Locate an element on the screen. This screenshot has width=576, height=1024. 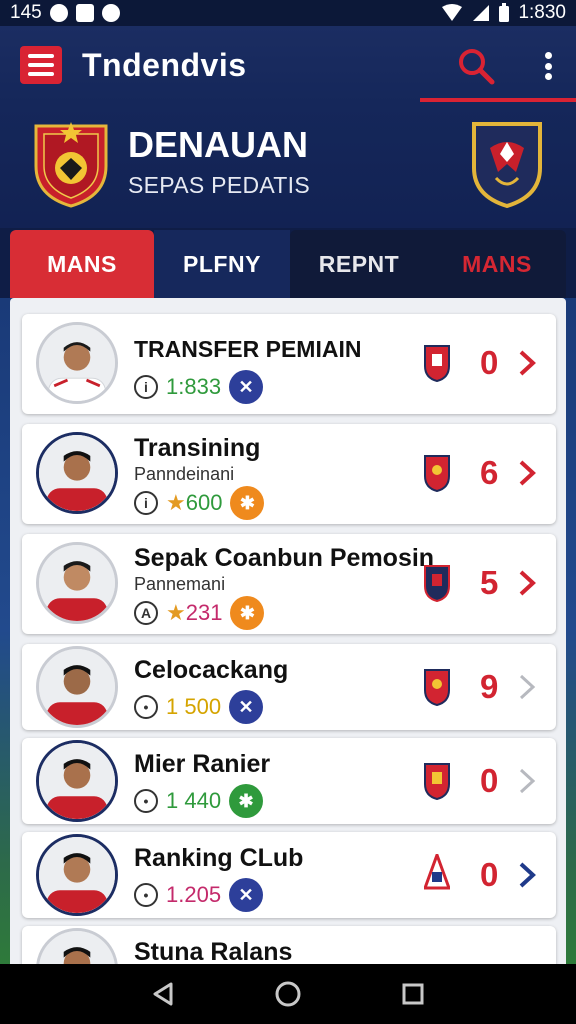
item-subtitle: Panndeinani is located at coordinates (184, 474).